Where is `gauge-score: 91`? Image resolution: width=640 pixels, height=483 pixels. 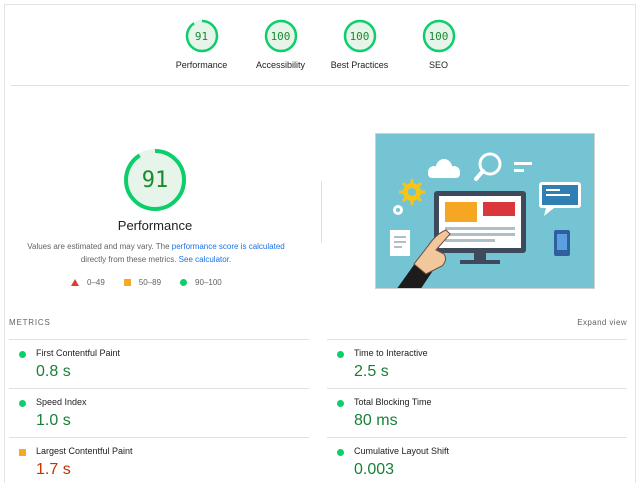
gauge-score: 91 is located at coordinates (201, 36).